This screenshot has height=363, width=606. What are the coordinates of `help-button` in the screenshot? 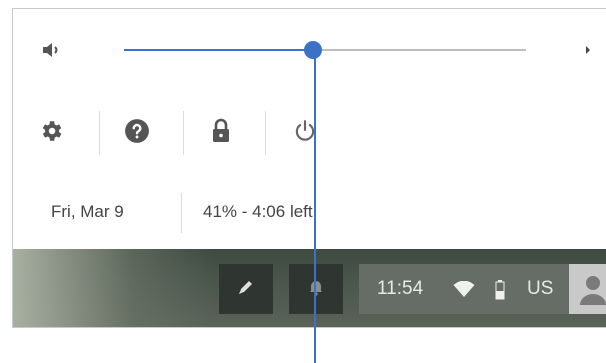 It's located at (137, 133).